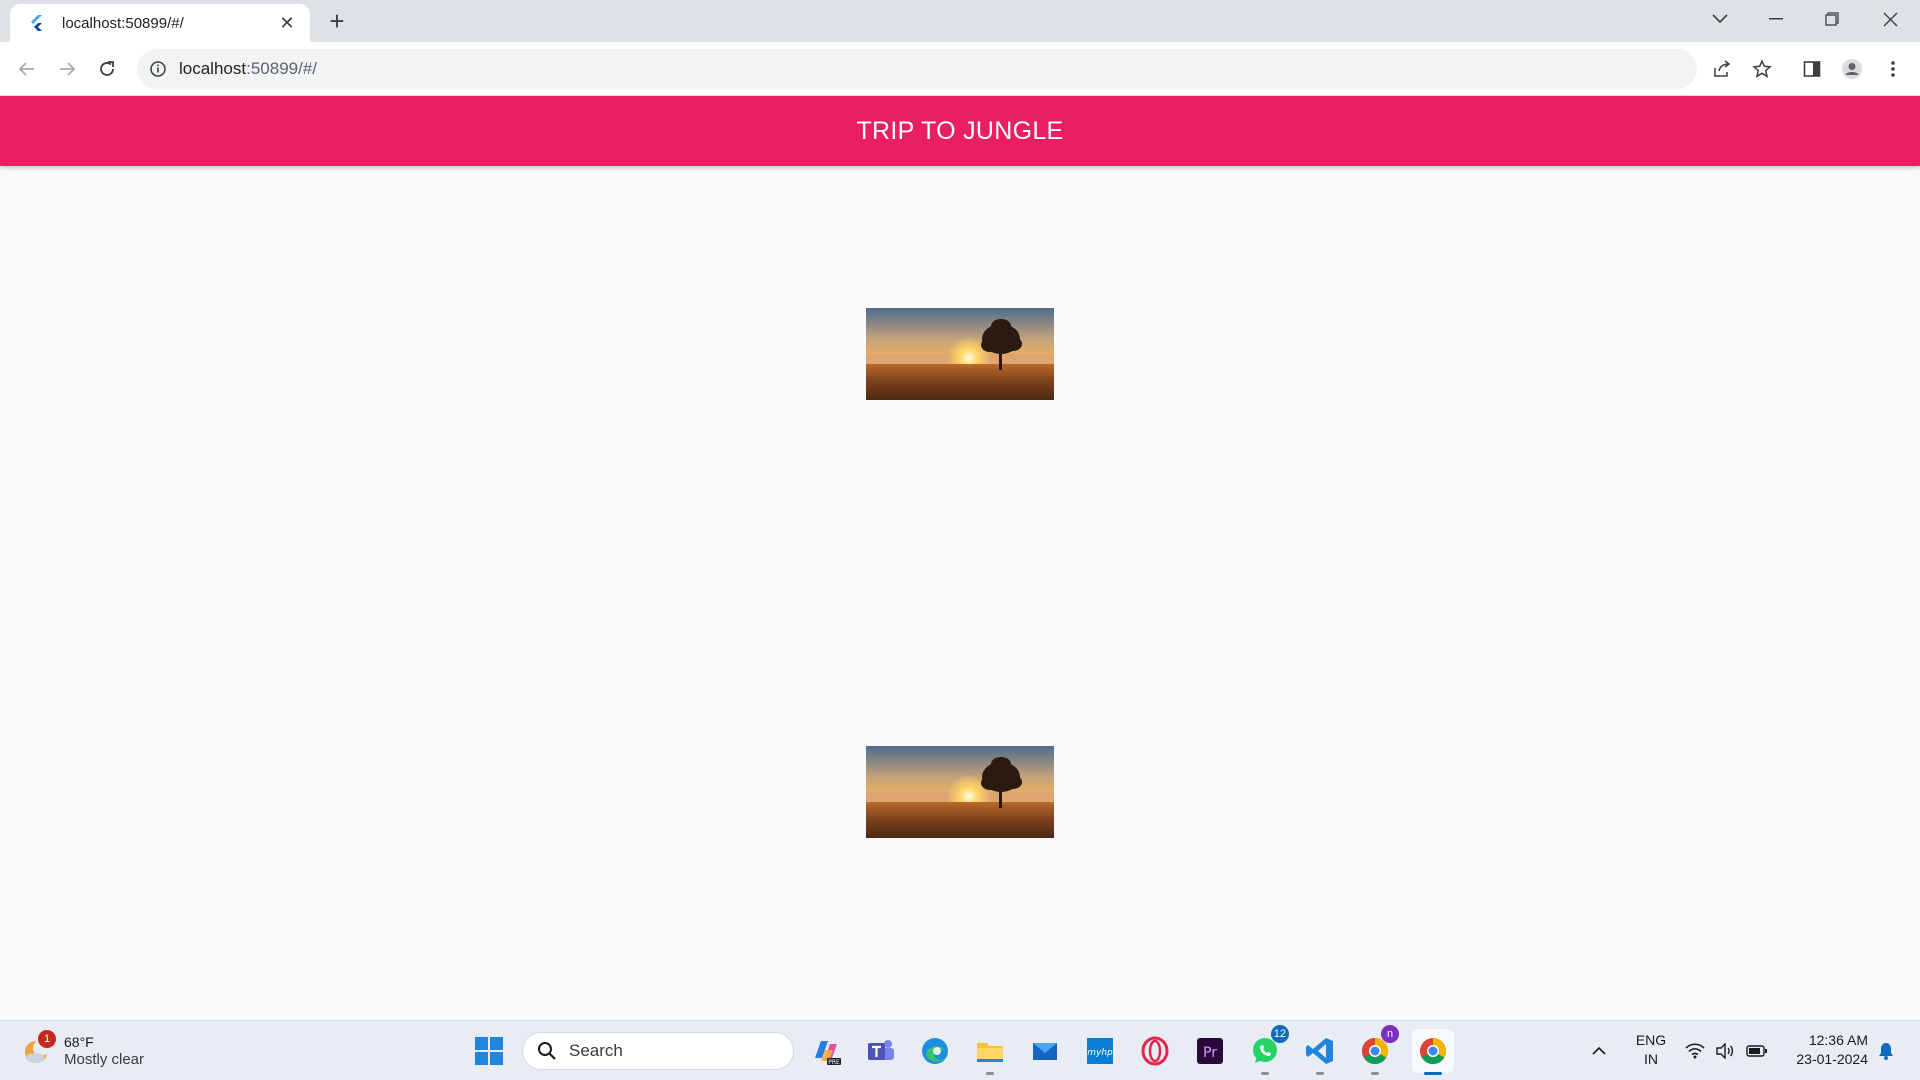 The image size is (1920, 1080). Describe the element at coordinates (104, 1059) in the screenshot. I see `weather-condition: Mostly clear` at that location.